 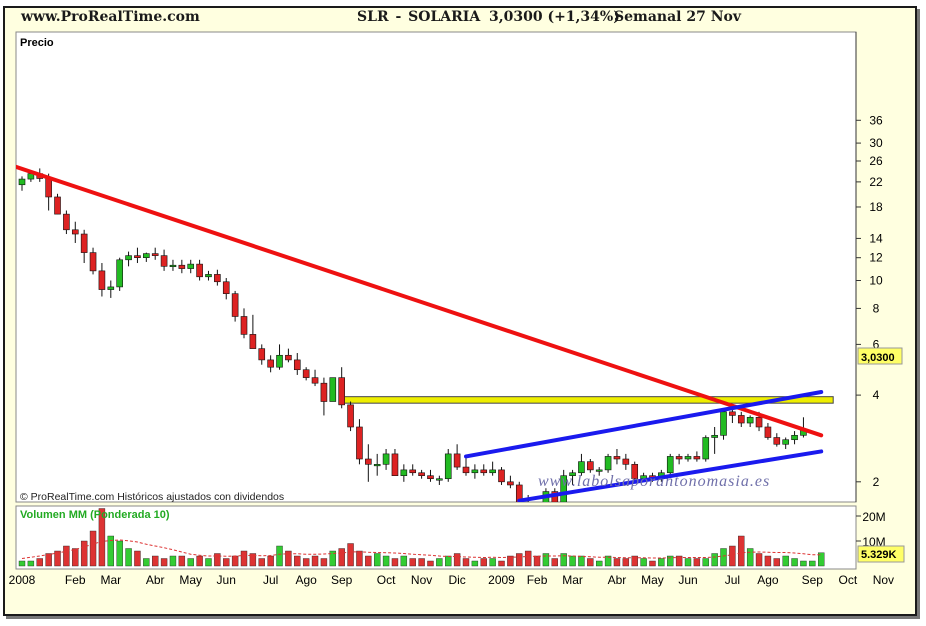 What do you see at coordinates (456, 580) in the screenshot?
I see `x-axis-label: Dic` at bounding box center [456, 580].